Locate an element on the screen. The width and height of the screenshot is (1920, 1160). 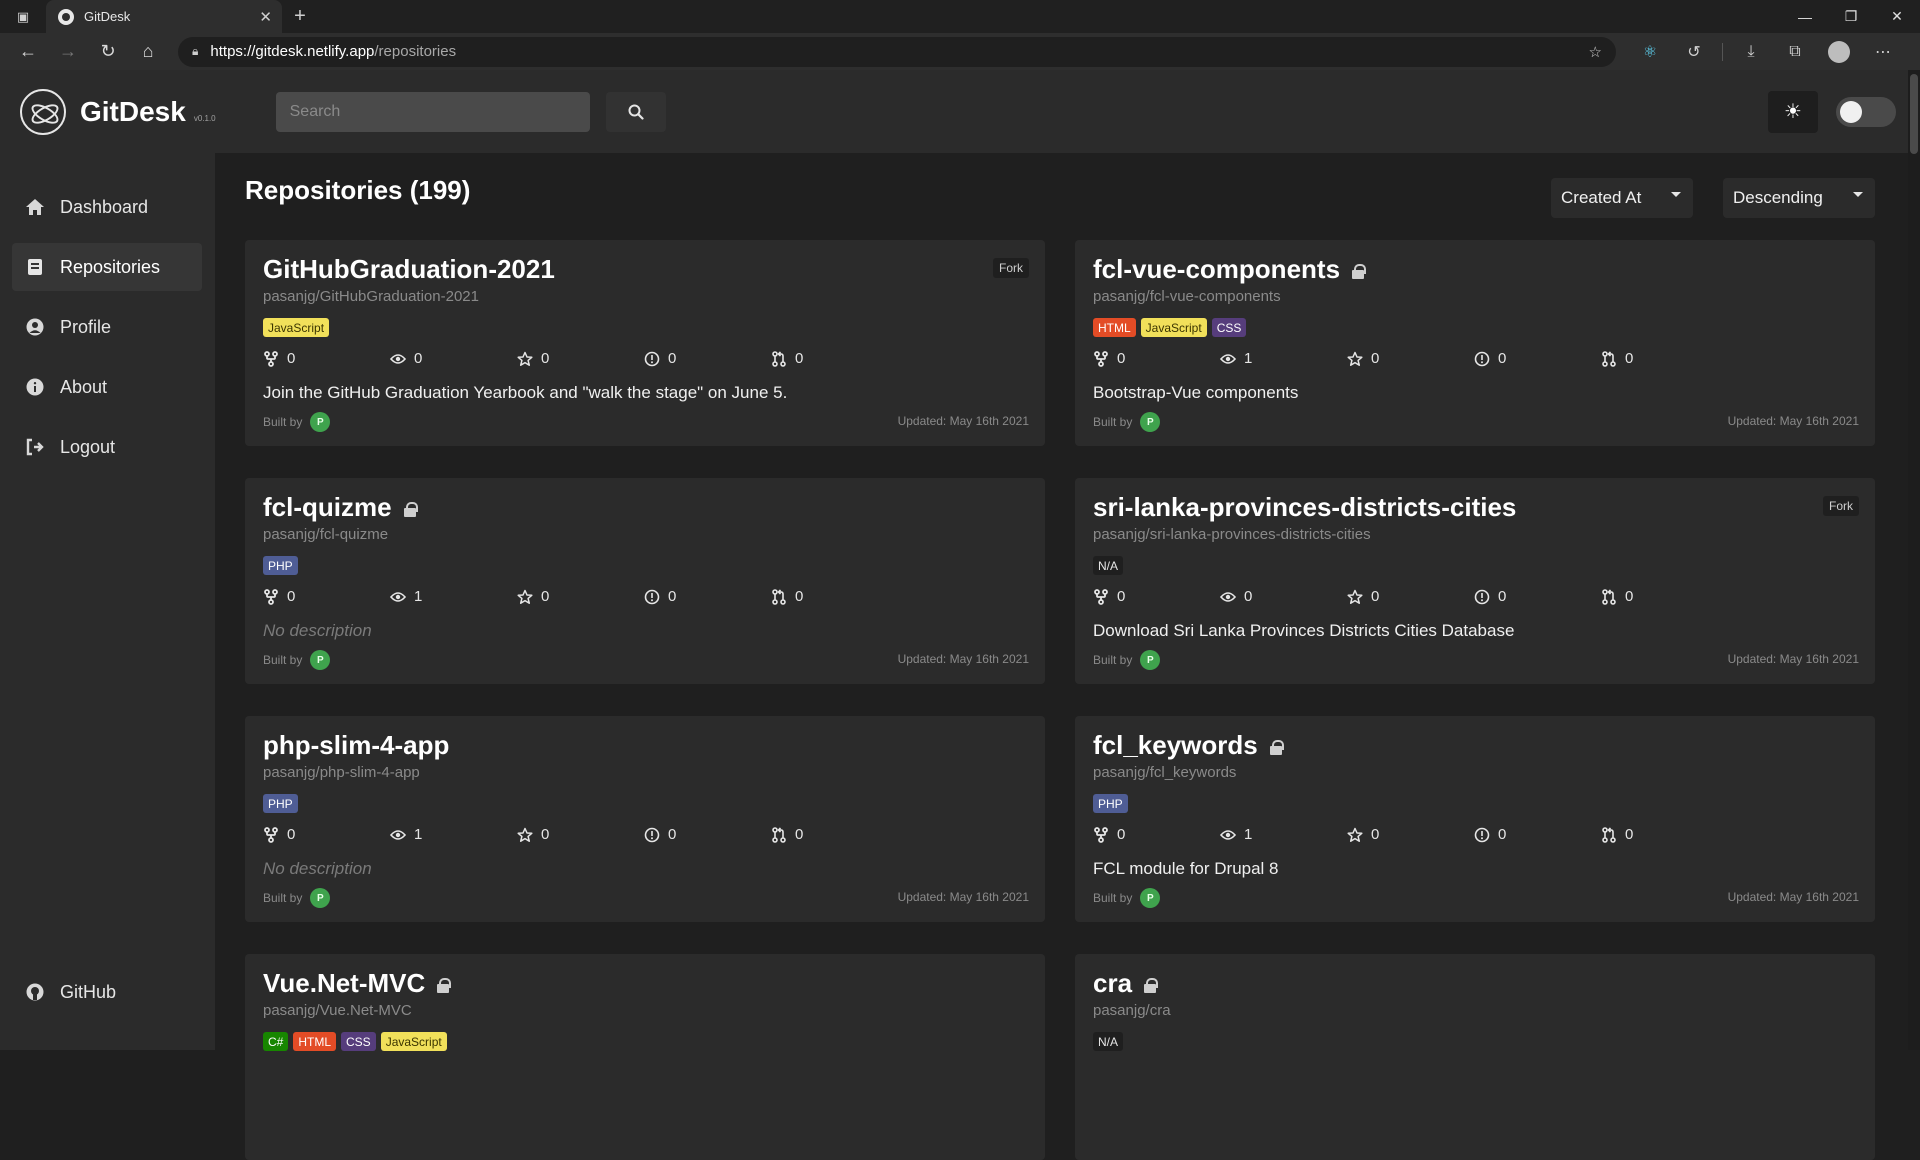
repo-name-text: fcl_keywords is located at coordinates (1175, 745).